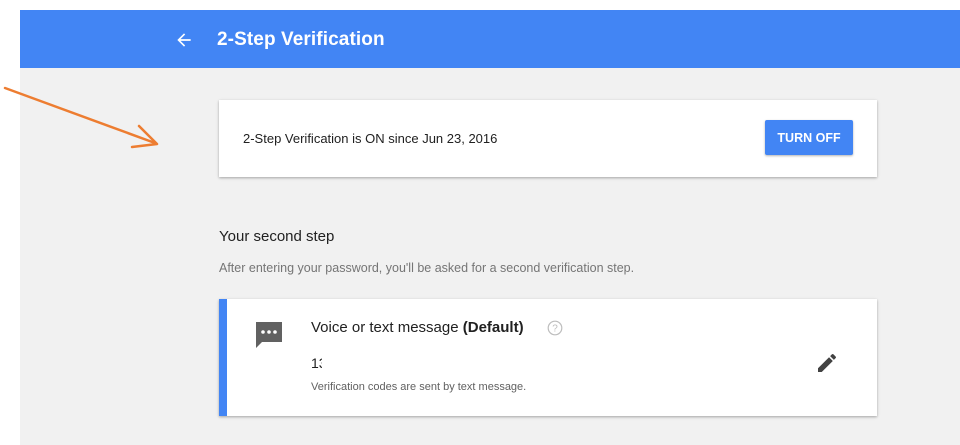 The height and width of the screenshot is (445, 960). Describe the element at coordinates (301, 39) in the screenshot. I see `page-title: 2-Step Verification` at that location.